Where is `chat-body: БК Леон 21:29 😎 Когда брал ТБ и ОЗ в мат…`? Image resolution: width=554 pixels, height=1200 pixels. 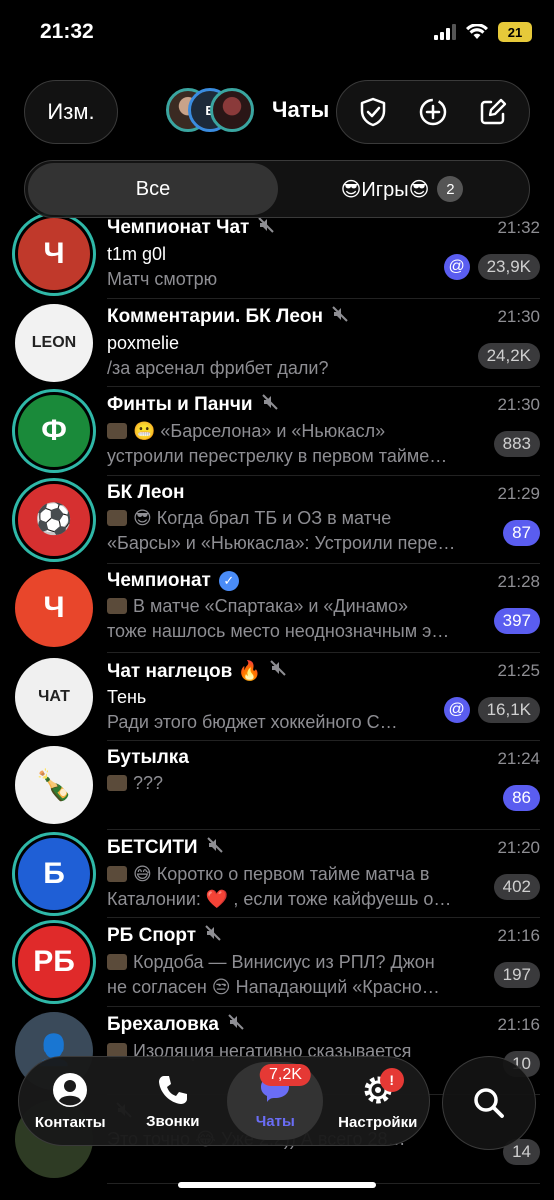
chat-body: БК Леон 21:29 😎 Когда брал ТБ и ОЗ в мат… is located at coordinates (323, 523).